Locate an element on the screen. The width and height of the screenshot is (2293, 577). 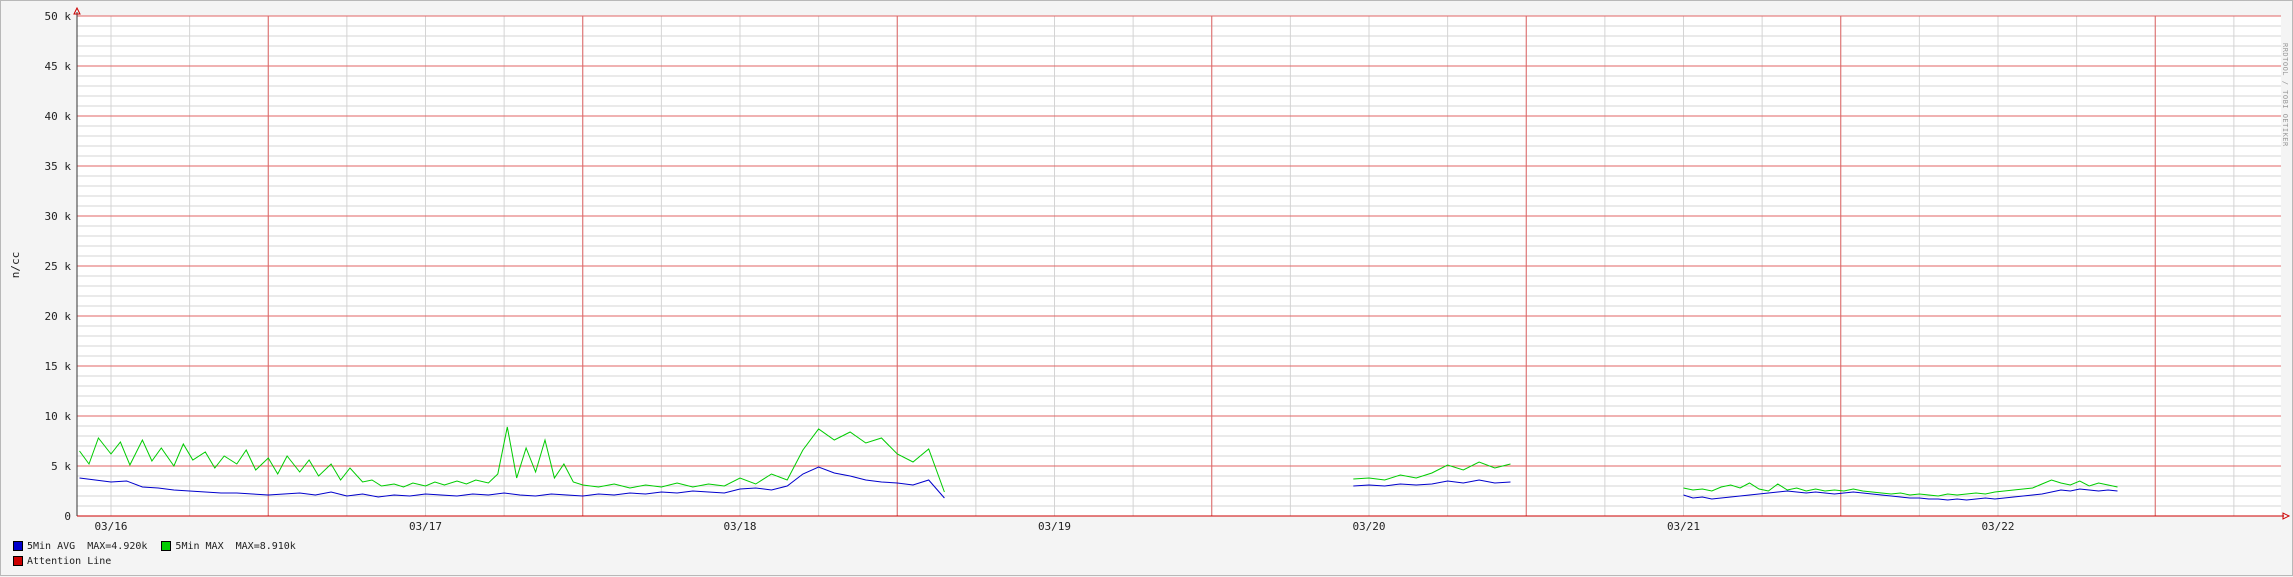
legend-label-max: 5Min MAX MAX=8.910k is located at coordinates (235, 546).